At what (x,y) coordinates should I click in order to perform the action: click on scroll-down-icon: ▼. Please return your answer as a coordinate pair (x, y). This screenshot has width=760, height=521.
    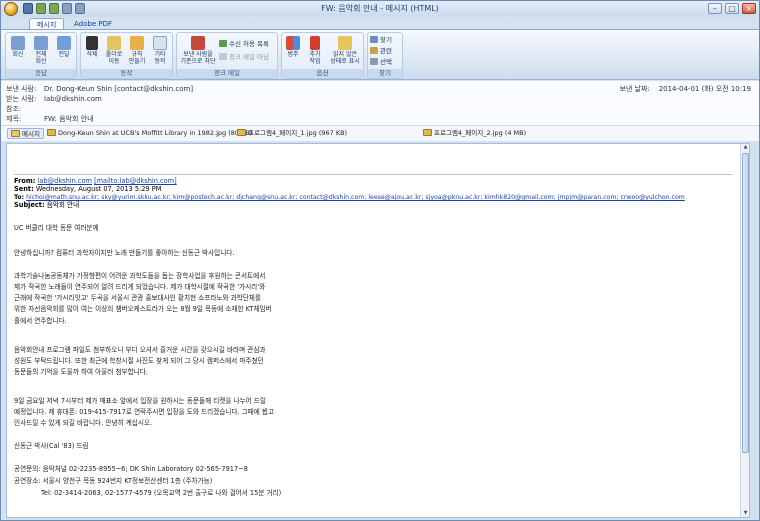
    Looking at the image, I should click on (745, 513).